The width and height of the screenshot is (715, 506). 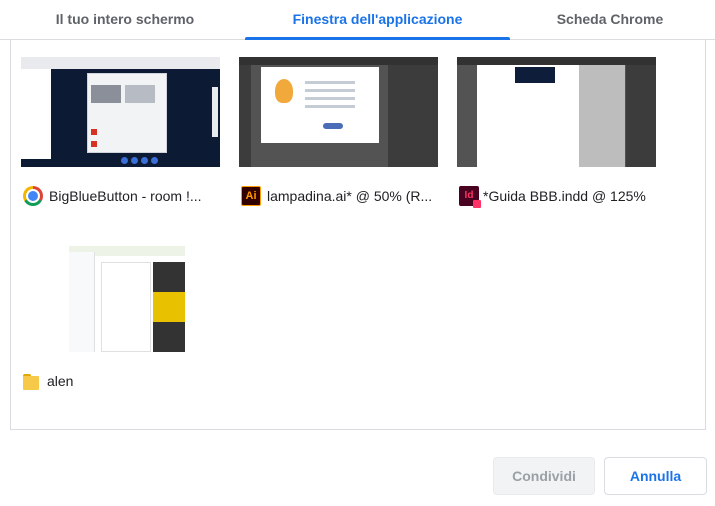 I want to click on window-caption: Id *Guida BBB.indd @ 125%, so click(x=561, y=196).